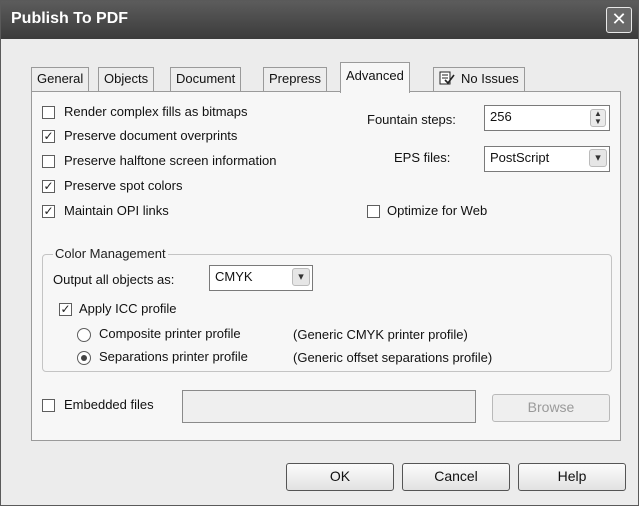 The image size is (639, 506). Describe the element at coordinates (375, 77) in the screenshot. I see `tab-advanced: Advanced` at that location.